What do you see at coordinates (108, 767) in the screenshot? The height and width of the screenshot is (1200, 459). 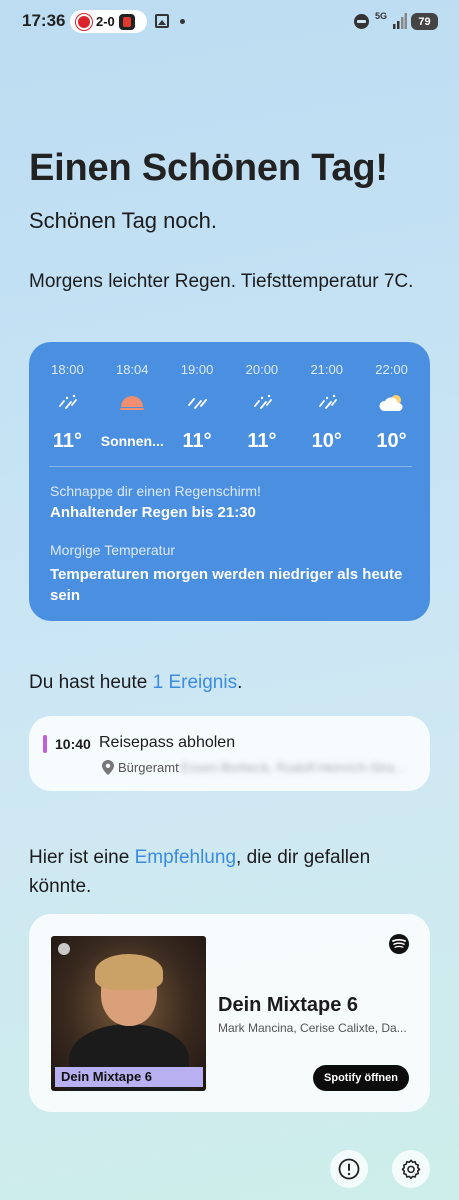 I see `location-pin-icon` at bounding box center [108, 767].